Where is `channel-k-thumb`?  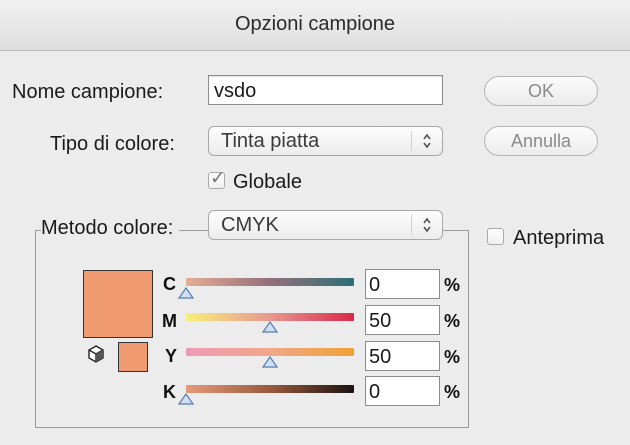 channel-k-thumb is located at coordinates (186, 399).